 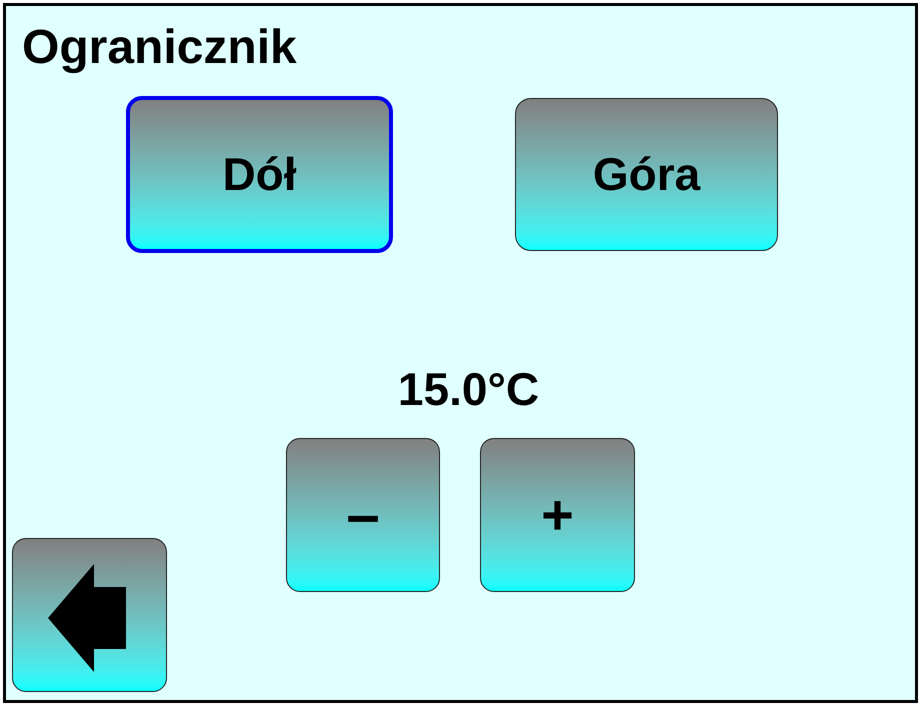 I want to click on left-arrow-icon, so click(x=87, y=618).